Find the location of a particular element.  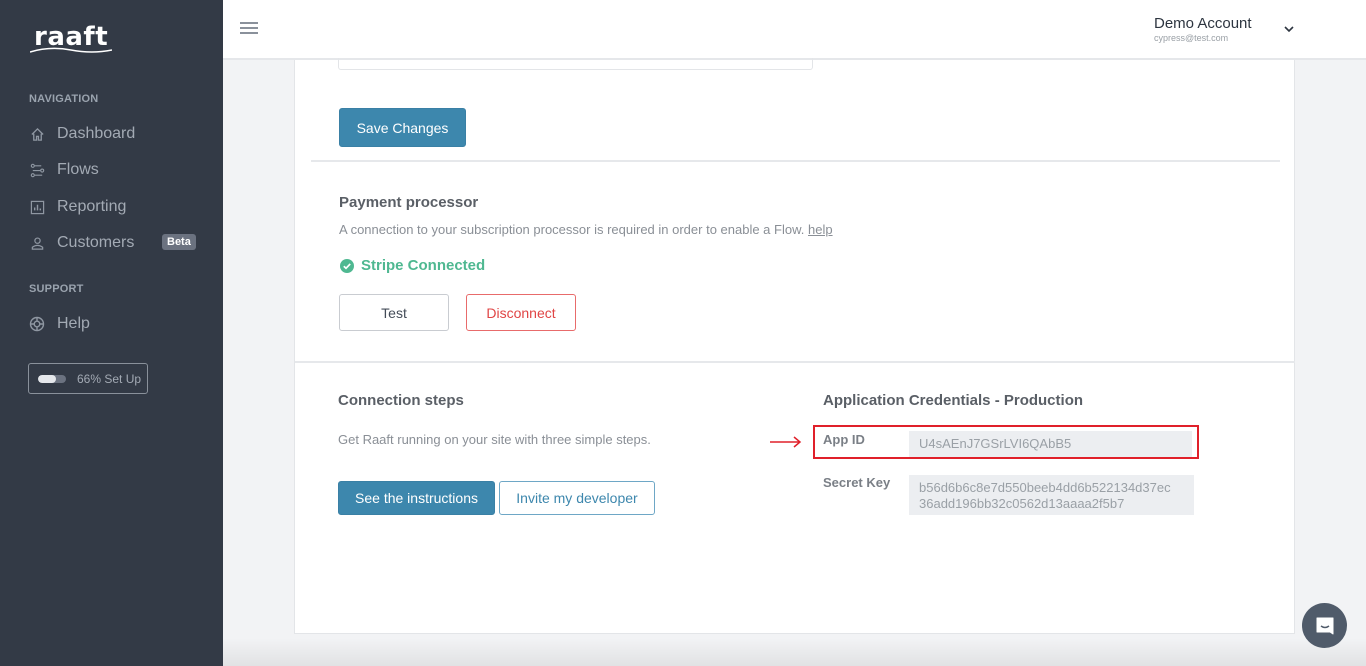

setup-progress-label: 66% Set Up is located at coordinates (109, 378).